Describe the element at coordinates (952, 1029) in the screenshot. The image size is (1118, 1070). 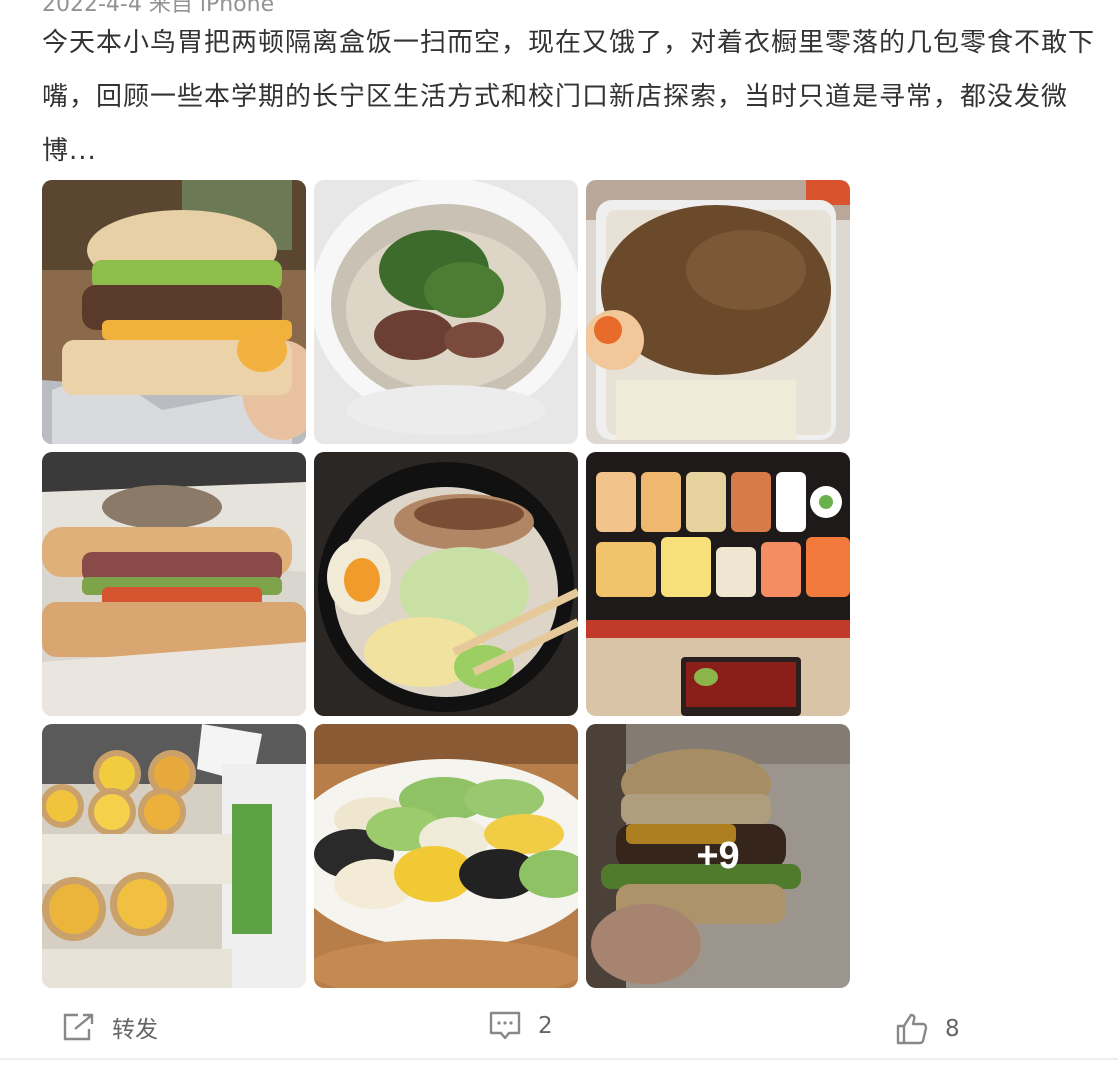
I see `like-count: 8` at that location.